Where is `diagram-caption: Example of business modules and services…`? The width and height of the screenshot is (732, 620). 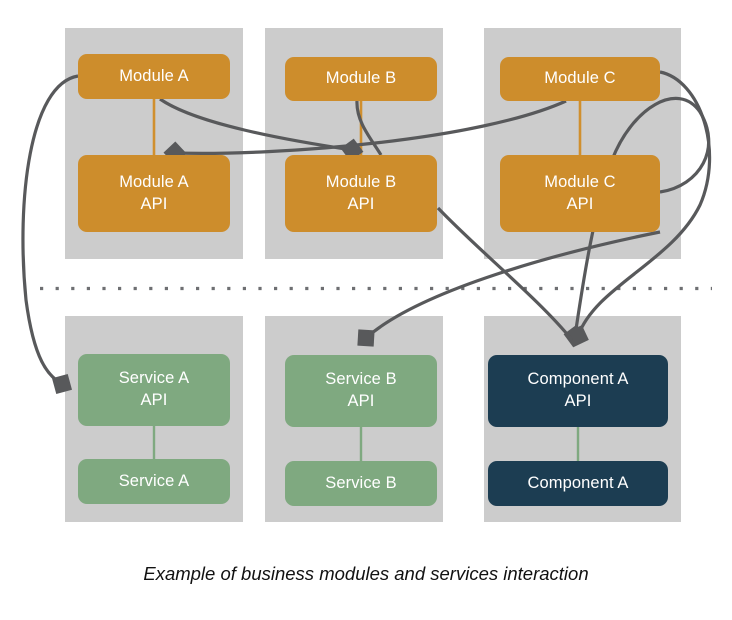 diagram-caption: Example of business modules and services… is located at coordinates (366, 573).